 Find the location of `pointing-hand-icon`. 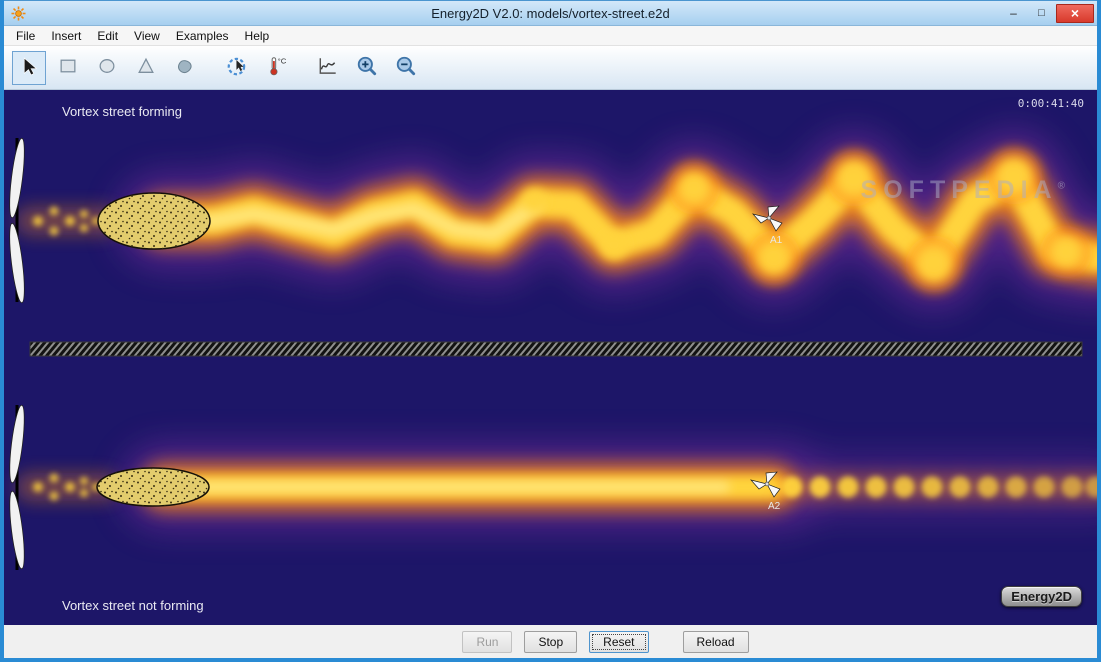

pointing-hand-icon is located at coordinates (237, 67).